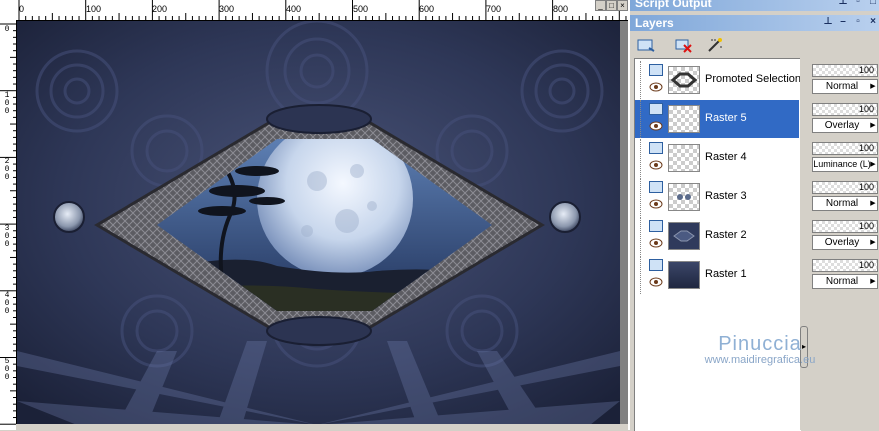 This screenshot has width=879, height=431. Describe the element at coordinates (804, 244) in the screenshot. I see `layers-splitter: ▸` at that location.